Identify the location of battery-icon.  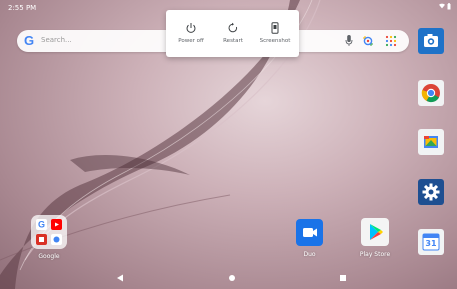
(449, 6).